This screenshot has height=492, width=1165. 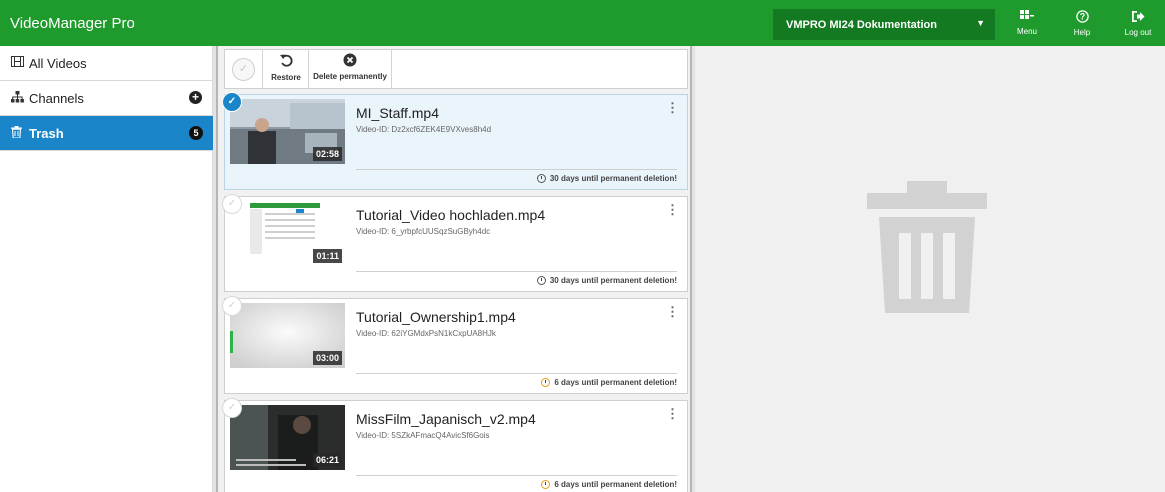 What do you see at coordinates (286, 62) in the screenshot?
I see `undo-icon` at bounding box center [286, 62].